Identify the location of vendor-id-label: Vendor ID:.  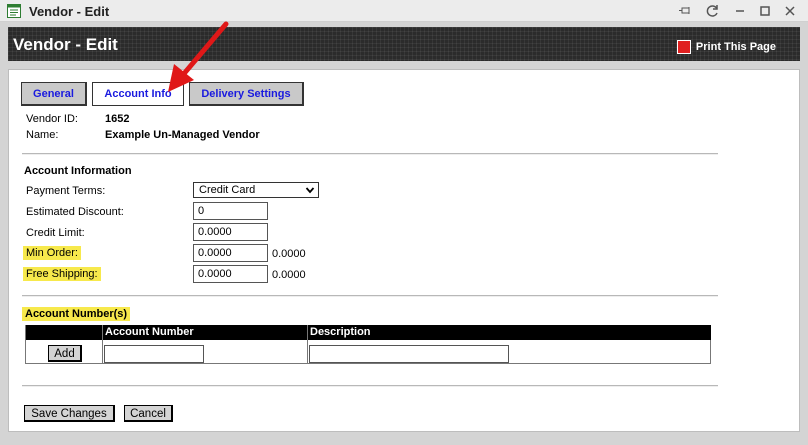
(52, 119).